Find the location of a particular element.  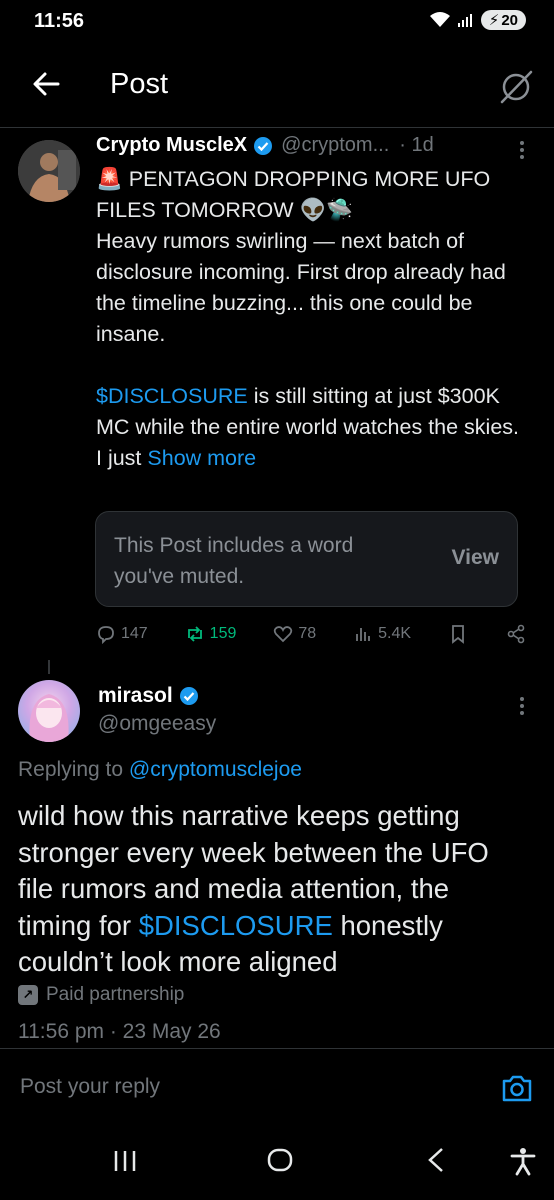

status-icons: ⚡ 20 is located at coordinates (477, 20).